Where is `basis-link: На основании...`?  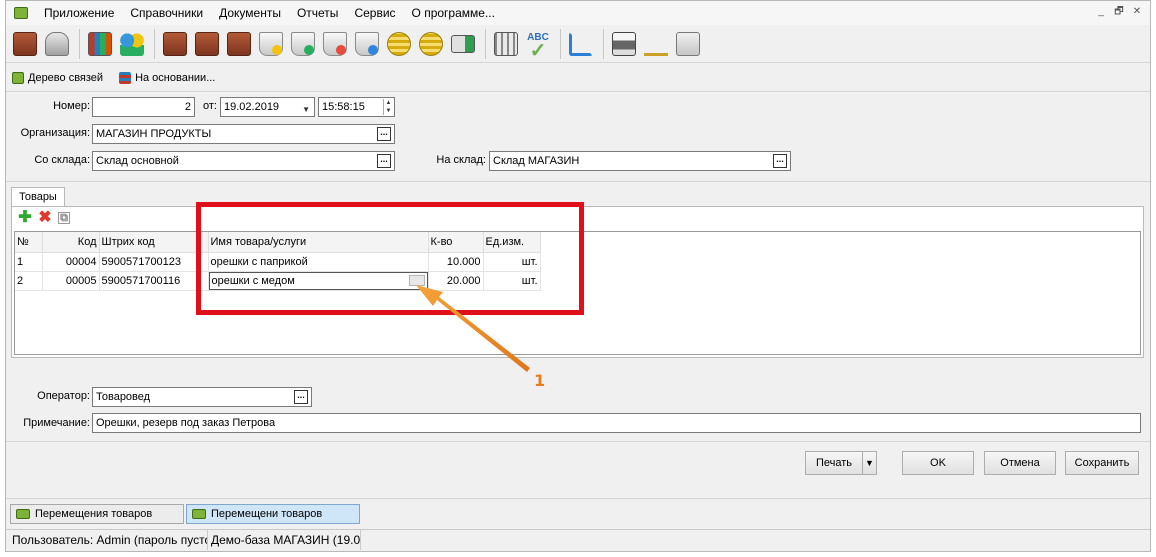 basis-link: На основании... is located at coordinates (167, 78).